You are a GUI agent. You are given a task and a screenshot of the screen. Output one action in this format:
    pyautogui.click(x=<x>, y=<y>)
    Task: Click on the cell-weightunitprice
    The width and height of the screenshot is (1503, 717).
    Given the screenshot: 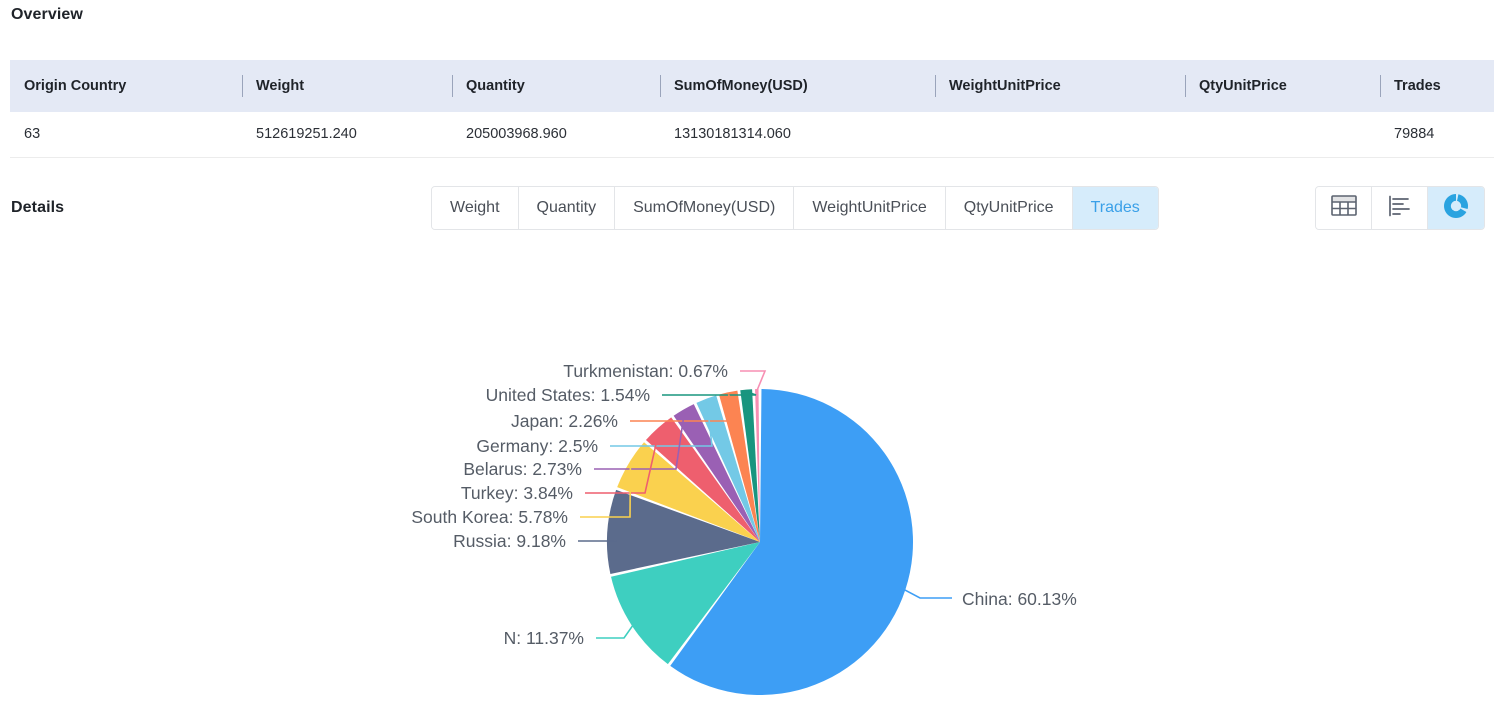 What is the action you would take?
    pyautogui.click(x=1060, y=135)
    